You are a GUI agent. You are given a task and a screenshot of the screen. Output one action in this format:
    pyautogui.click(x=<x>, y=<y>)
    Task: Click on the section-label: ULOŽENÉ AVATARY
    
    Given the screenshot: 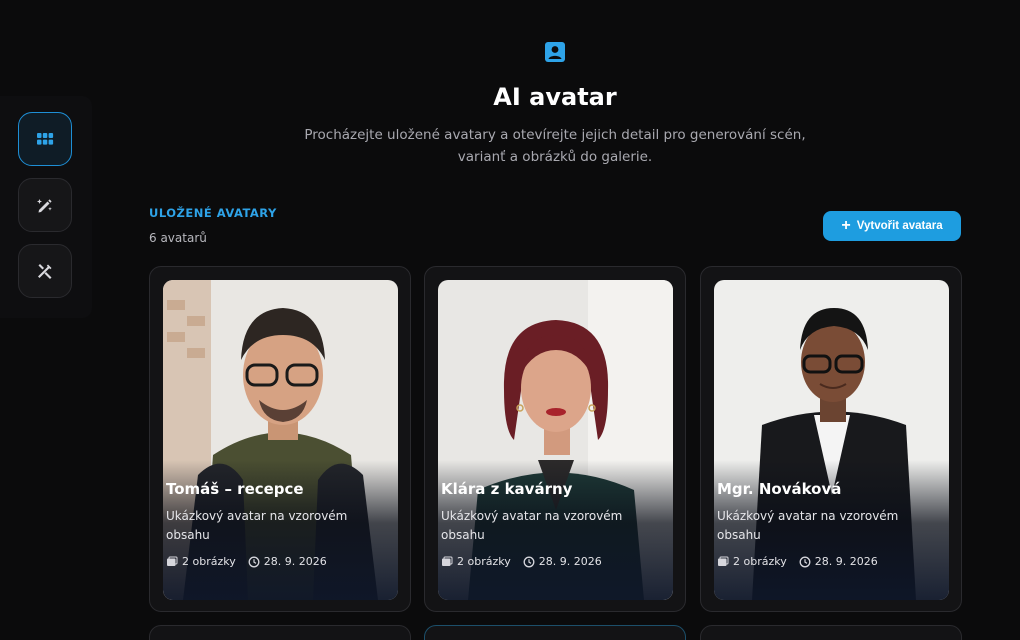 What is the action you would take?
    pyautogui.click(x=213, y=213)
    